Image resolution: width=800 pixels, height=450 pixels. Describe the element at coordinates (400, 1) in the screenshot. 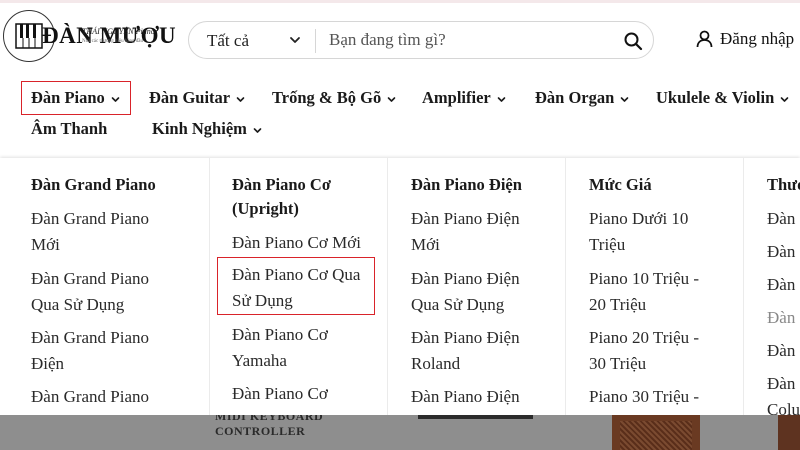

I see `top-accent-line` at that location.